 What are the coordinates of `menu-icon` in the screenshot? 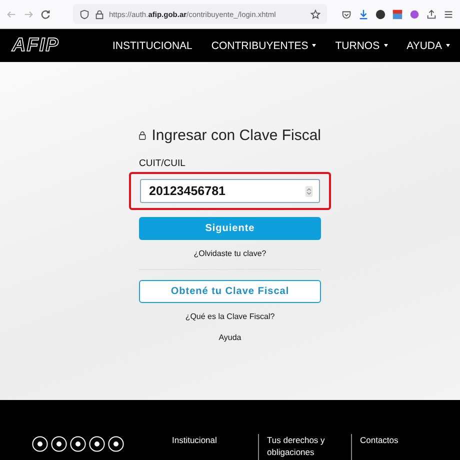 It's located at (448, 14).